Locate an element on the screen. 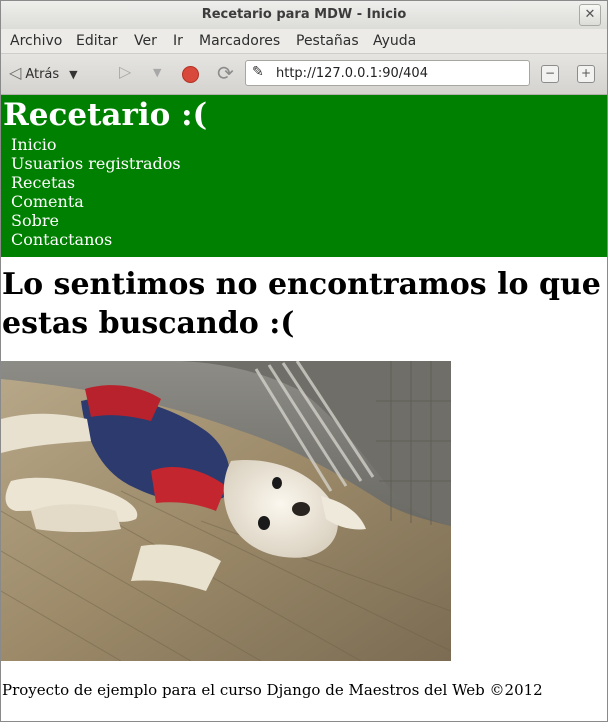 The height and width of the screenshot is (722, 608). title-bar: Recetario para MDW - Inicio ✕ is located at coordinates (304, 15).